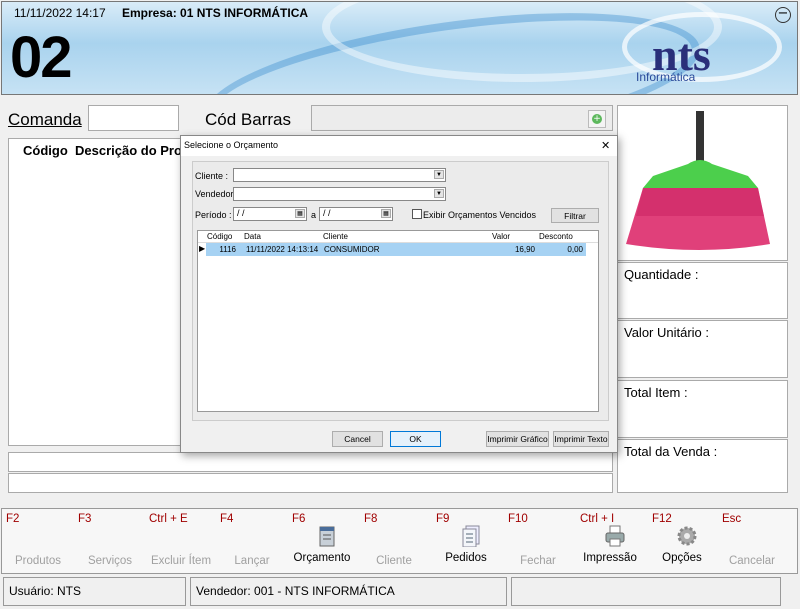  Describe the element at coordinates (524, 249) in the screenshot. I see `cell-valor: 16,90` at that location.